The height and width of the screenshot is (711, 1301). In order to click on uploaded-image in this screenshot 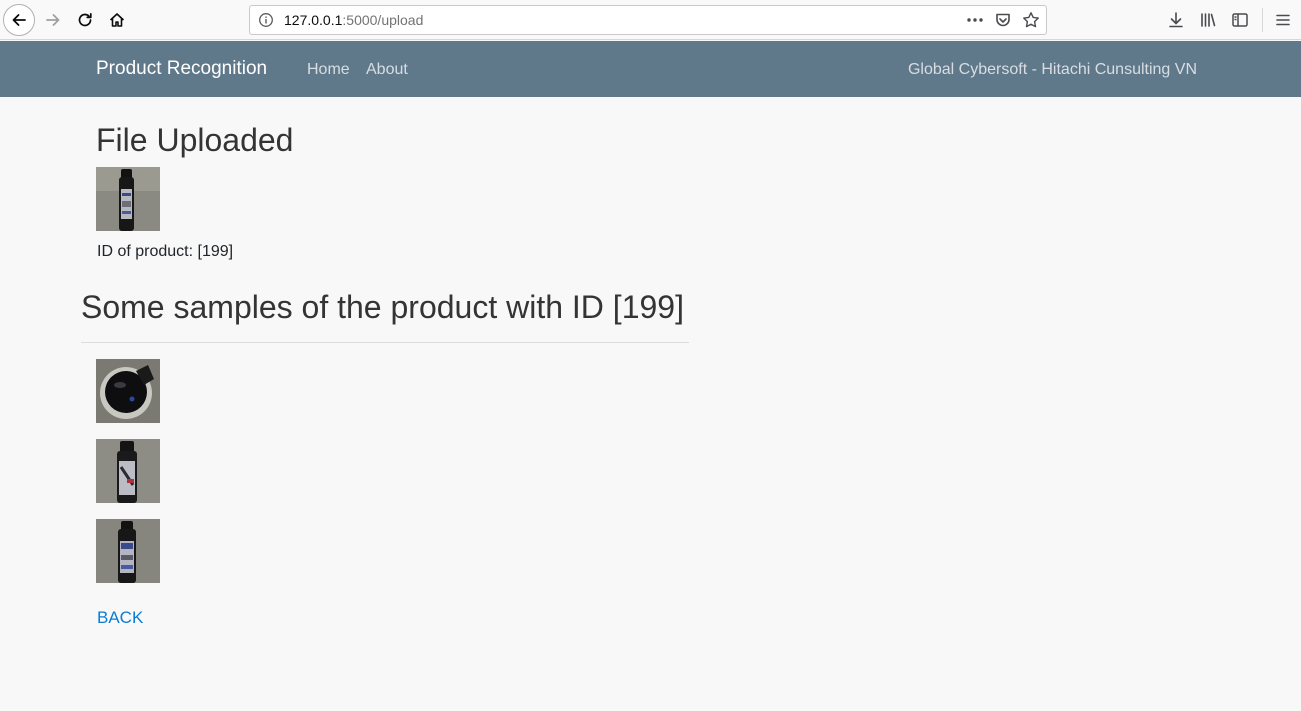, I will do `click(128, 199)`.